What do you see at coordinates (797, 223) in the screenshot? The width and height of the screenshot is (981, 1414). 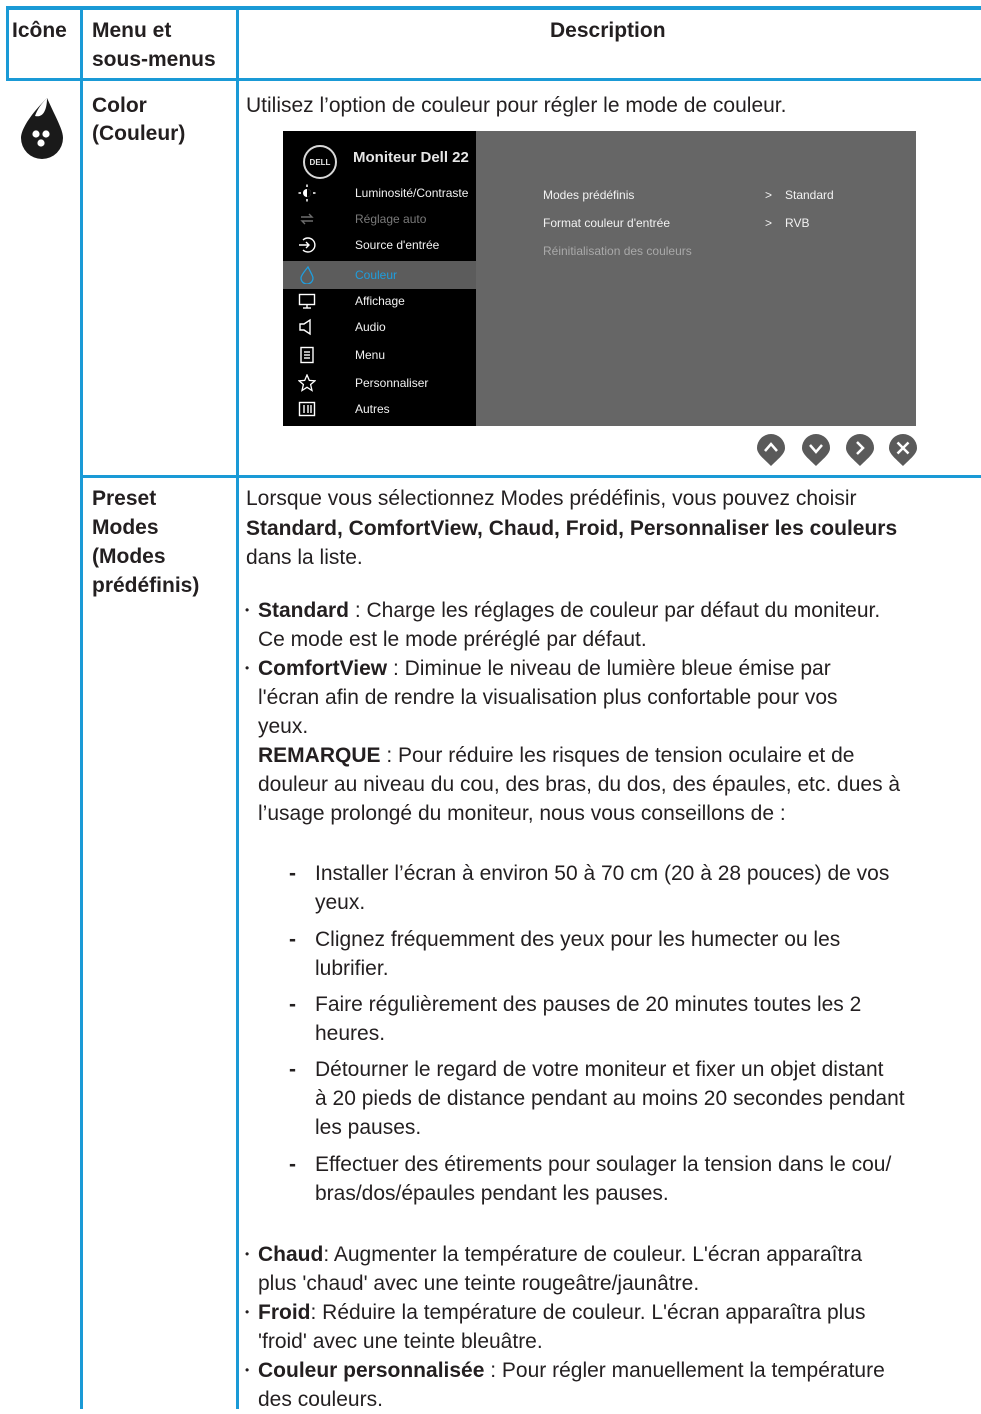 I see `osd-option-value: RVB` at bounding box center [797, 223].